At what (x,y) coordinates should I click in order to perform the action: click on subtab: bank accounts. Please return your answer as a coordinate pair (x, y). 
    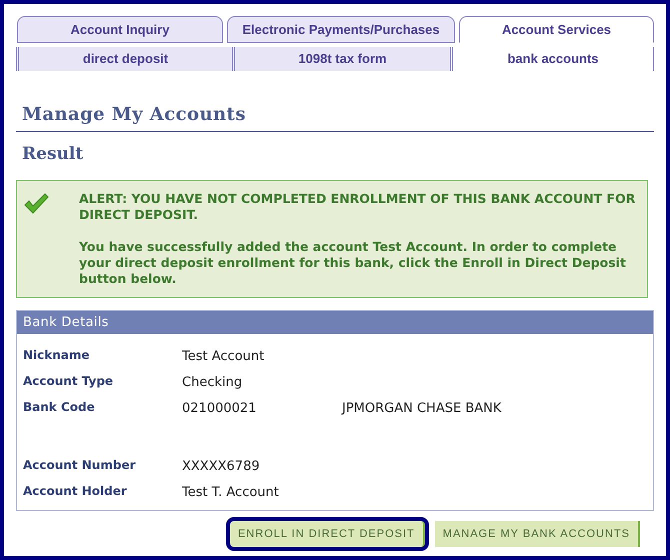
    Looking at the image, I should click on (552, 59).